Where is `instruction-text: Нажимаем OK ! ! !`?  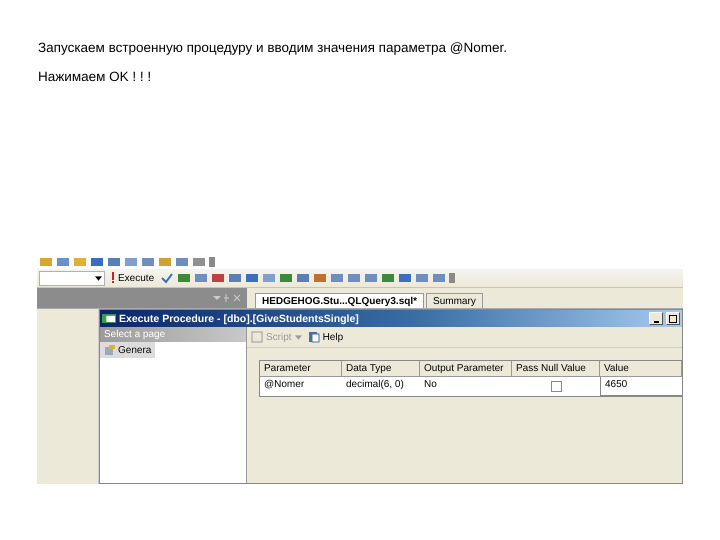
instruction-text: Нажимаем OK ! ! ! is located at coordinates (94, 77).